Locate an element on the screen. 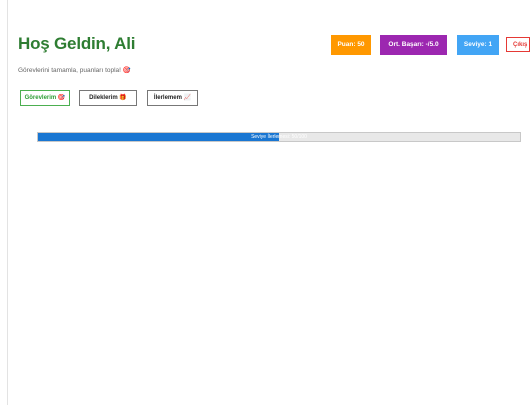 The width and height of the screenshot is (530, 405). page-subtitle: Görevlerini tamamla, puanları topla! 🎯 is located at coordinates (74, 70).